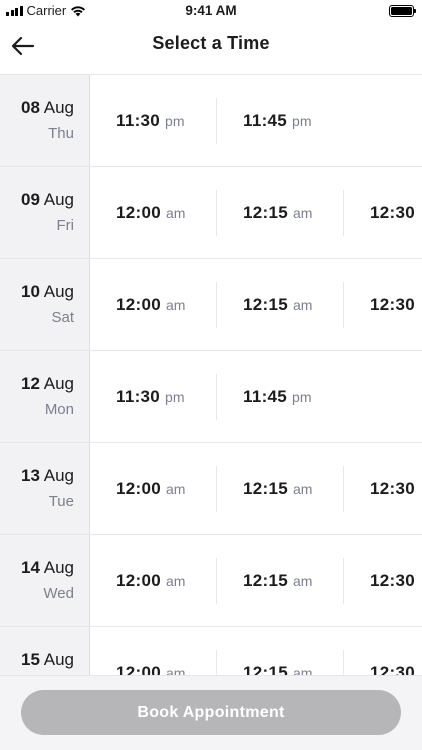  I want to click on day-row: 12 Aug Mon 11:30 pm 11:45 pm, so click(211, 397).